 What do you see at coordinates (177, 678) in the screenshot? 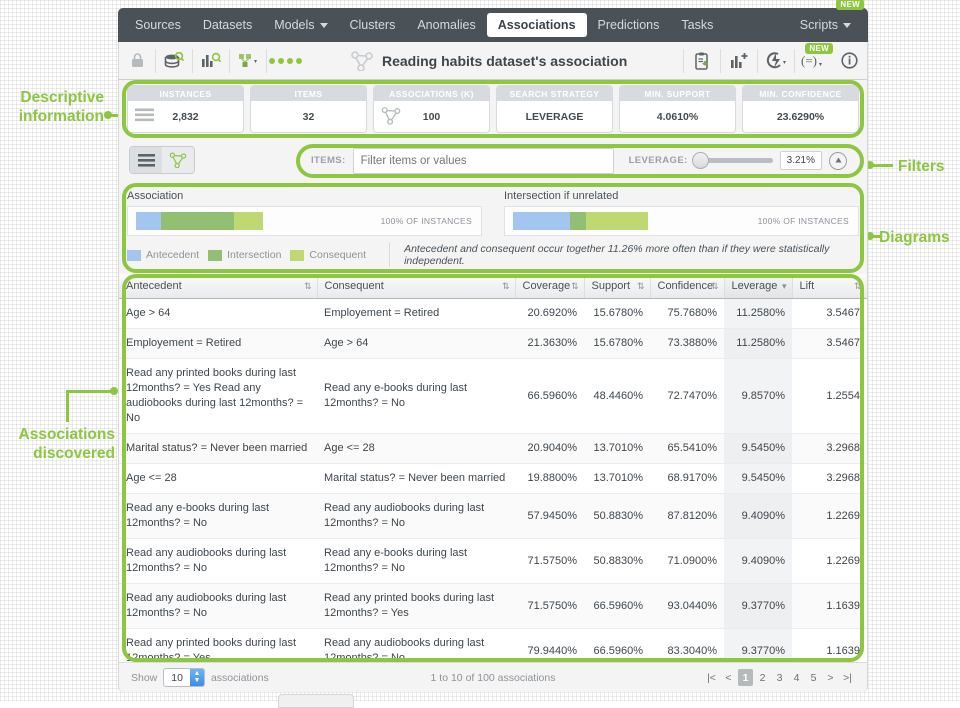
I see `page-size-value: 10` at bounding box center [177, 678].